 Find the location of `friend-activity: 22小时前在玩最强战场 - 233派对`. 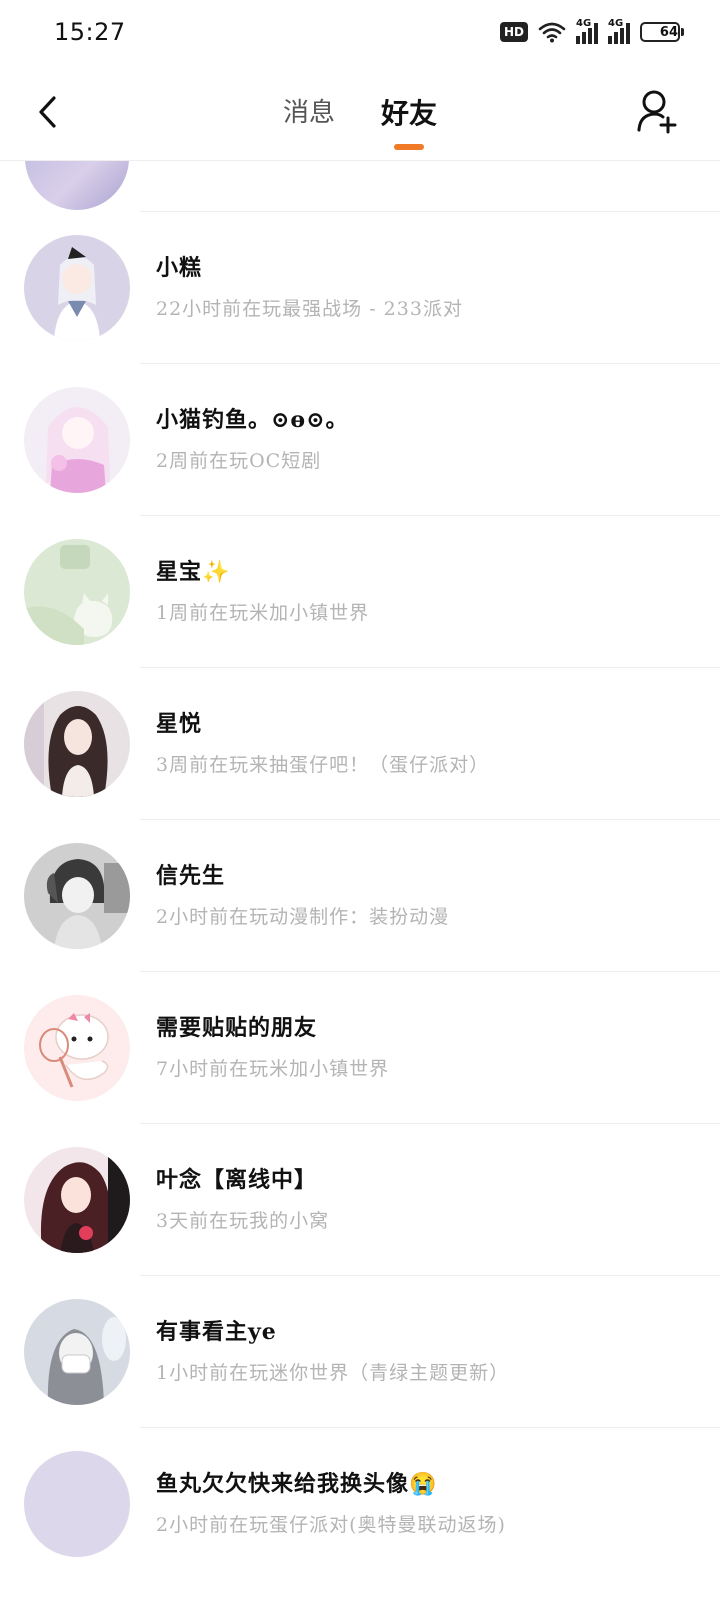

friend-activity: 22小时前在玩最强战场 - 233派对 is located at coordinates (309, 309).